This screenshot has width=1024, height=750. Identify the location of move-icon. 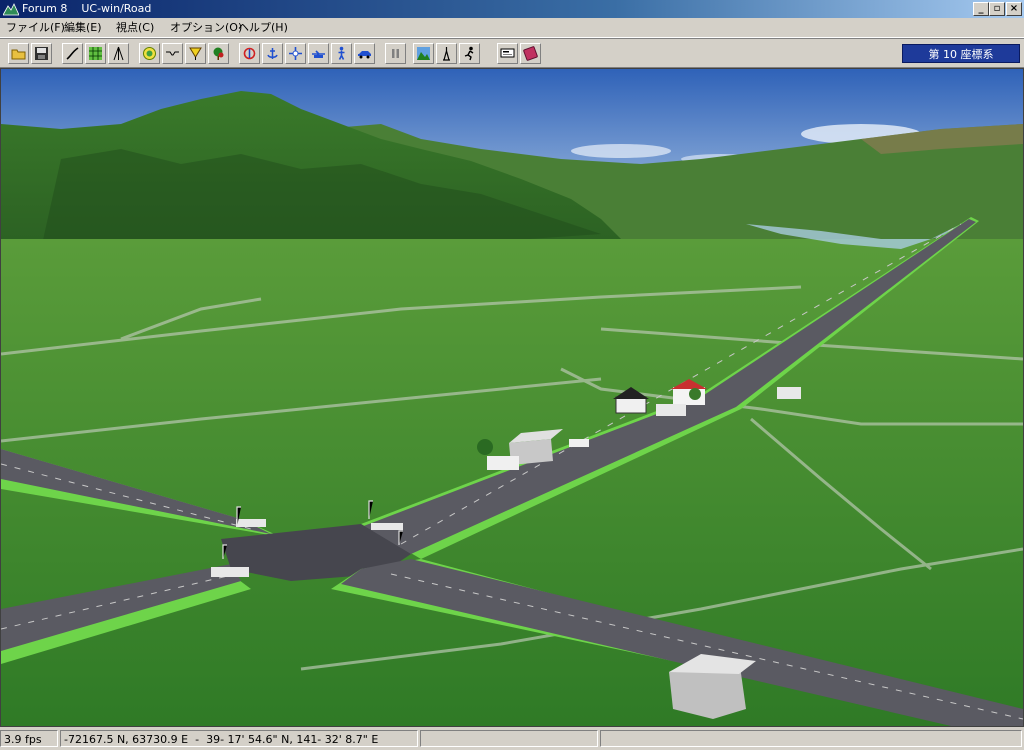
(295, 53).